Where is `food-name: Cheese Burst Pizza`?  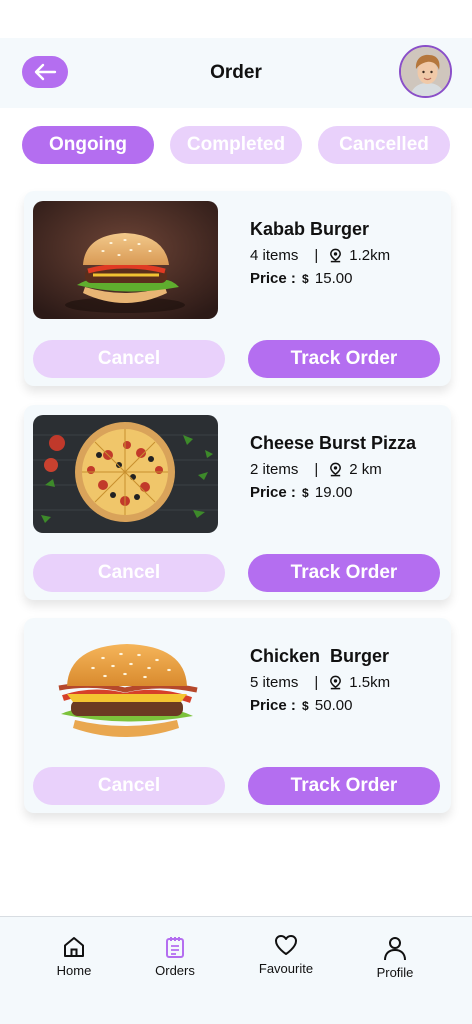
food-name: Cheese Burst Pizza is located at coordinates (333, 443).